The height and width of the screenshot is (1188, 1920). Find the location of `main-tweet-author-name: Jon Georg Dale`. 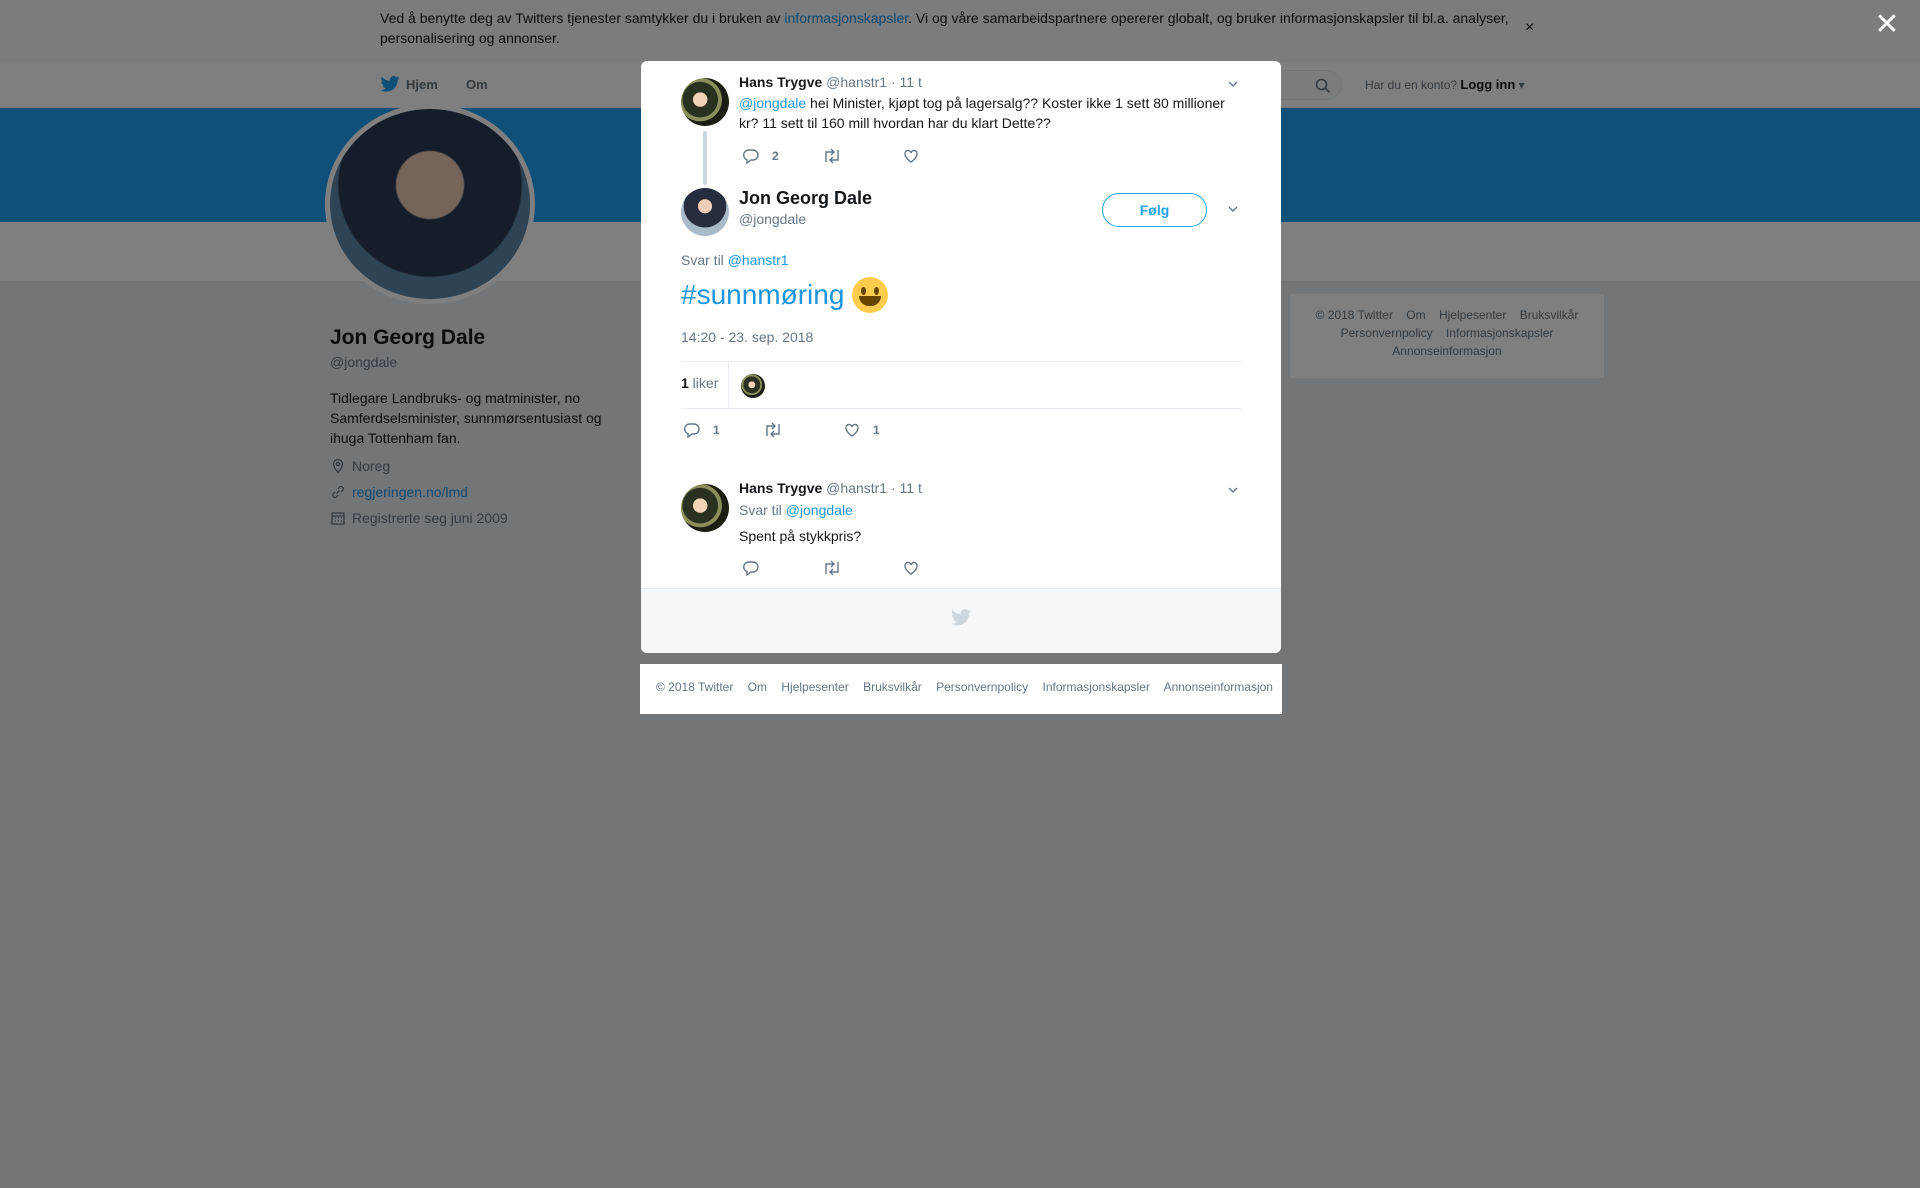

main-tweet-author-name: Jon Georg Dale is located at coordinates (805, 198).